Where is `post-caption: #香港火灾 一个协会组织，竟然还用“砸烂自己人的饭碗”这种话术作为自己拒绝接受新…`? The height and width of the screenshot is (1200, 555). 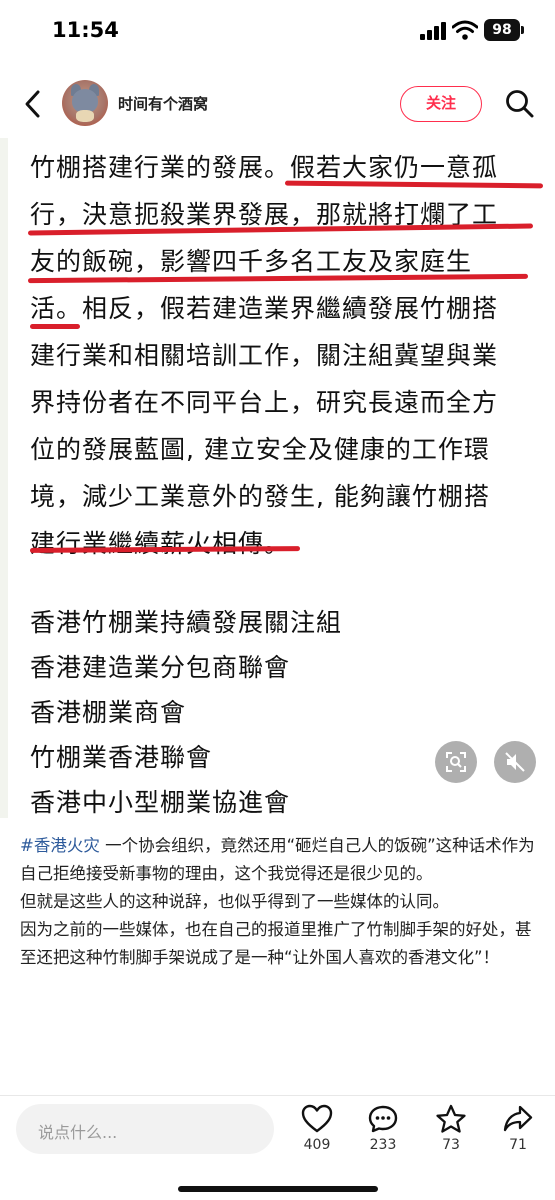 post-caption: #香港火灾 一个协会组织，竟然还用“砸烂自己人的饭碗”这种话术作为自己拒绝接受新… is located at coordinates (280, 902).